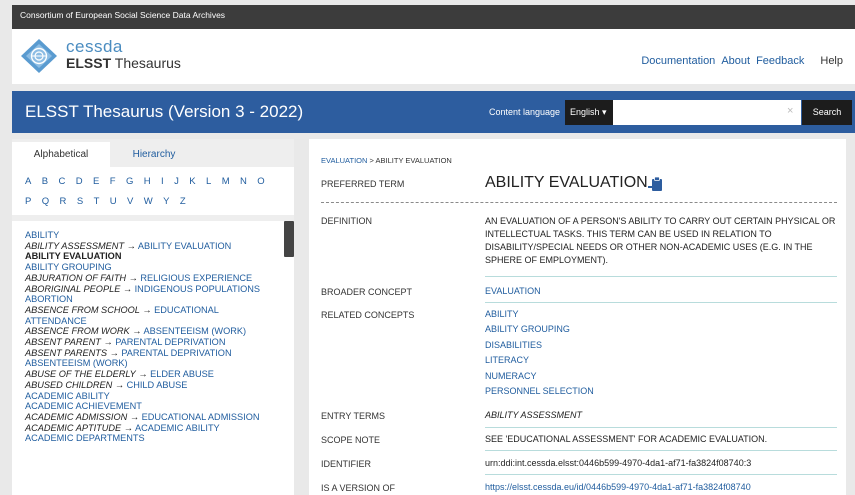 The image size is (855, 495). Describe the element at coordinates (827, 112) in the screenshot. I see `search-button: Search` at that location.